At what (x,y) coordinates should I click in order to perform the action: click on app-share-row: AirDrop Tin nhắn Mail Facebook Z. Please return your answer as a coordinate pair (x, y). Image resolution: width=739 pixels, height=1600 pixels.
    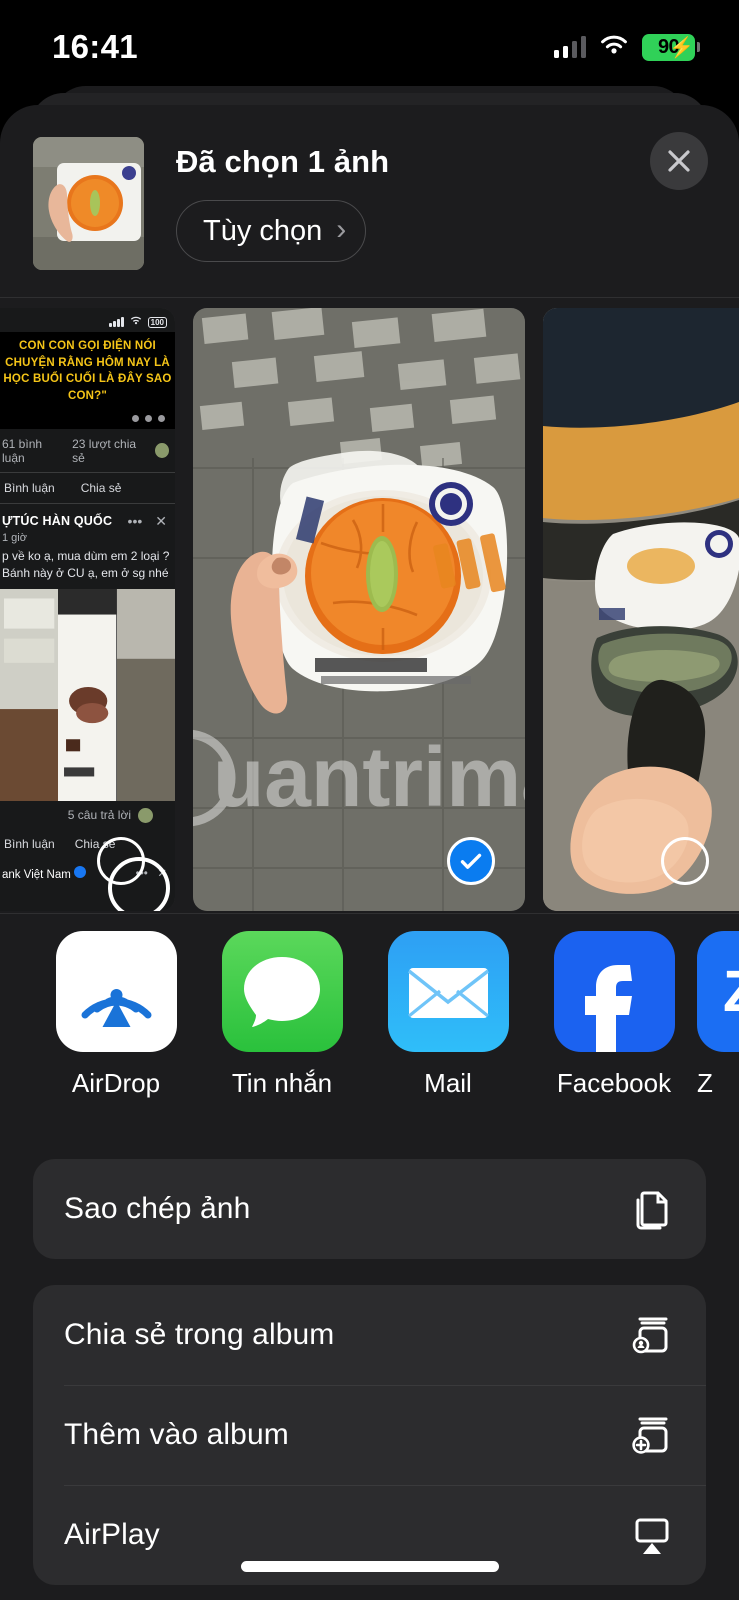
    Looking at the image, I should click on (369, 1014).